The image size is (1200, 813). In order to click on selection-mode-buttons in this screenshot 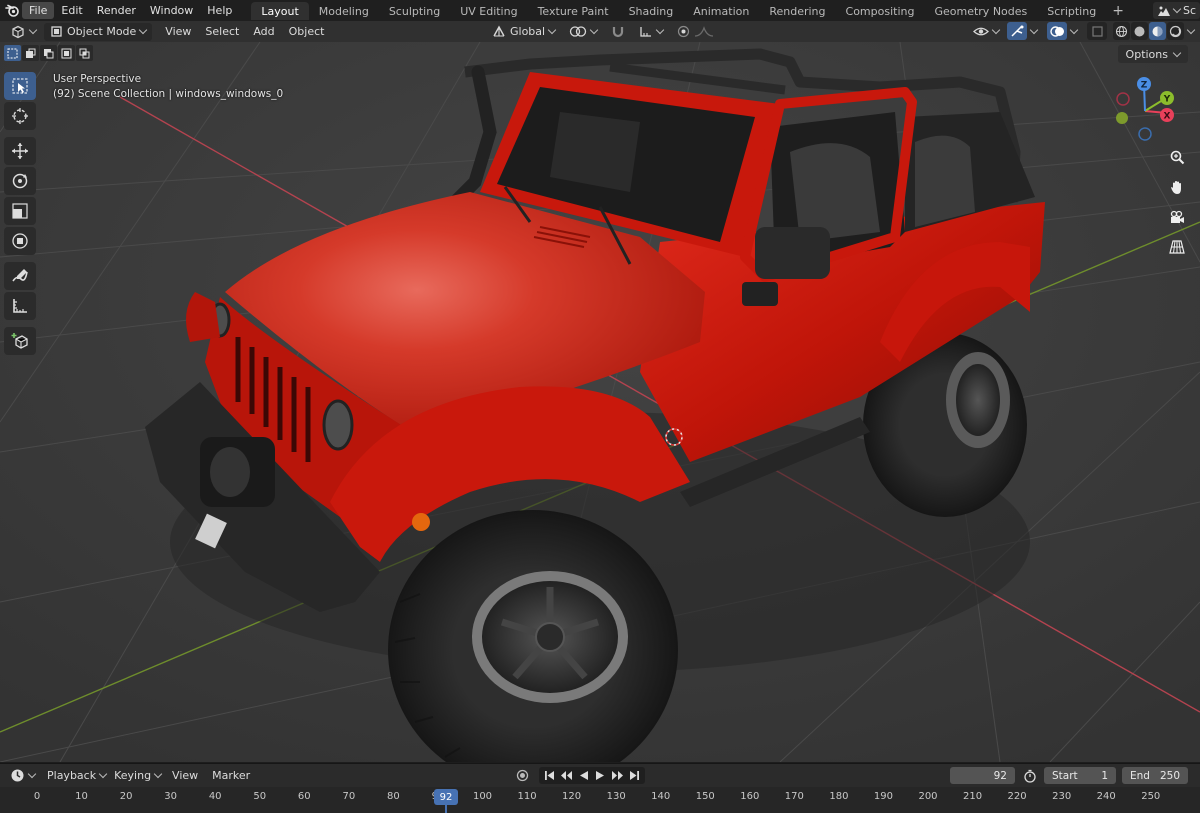, I will do `click(48, 53)`.